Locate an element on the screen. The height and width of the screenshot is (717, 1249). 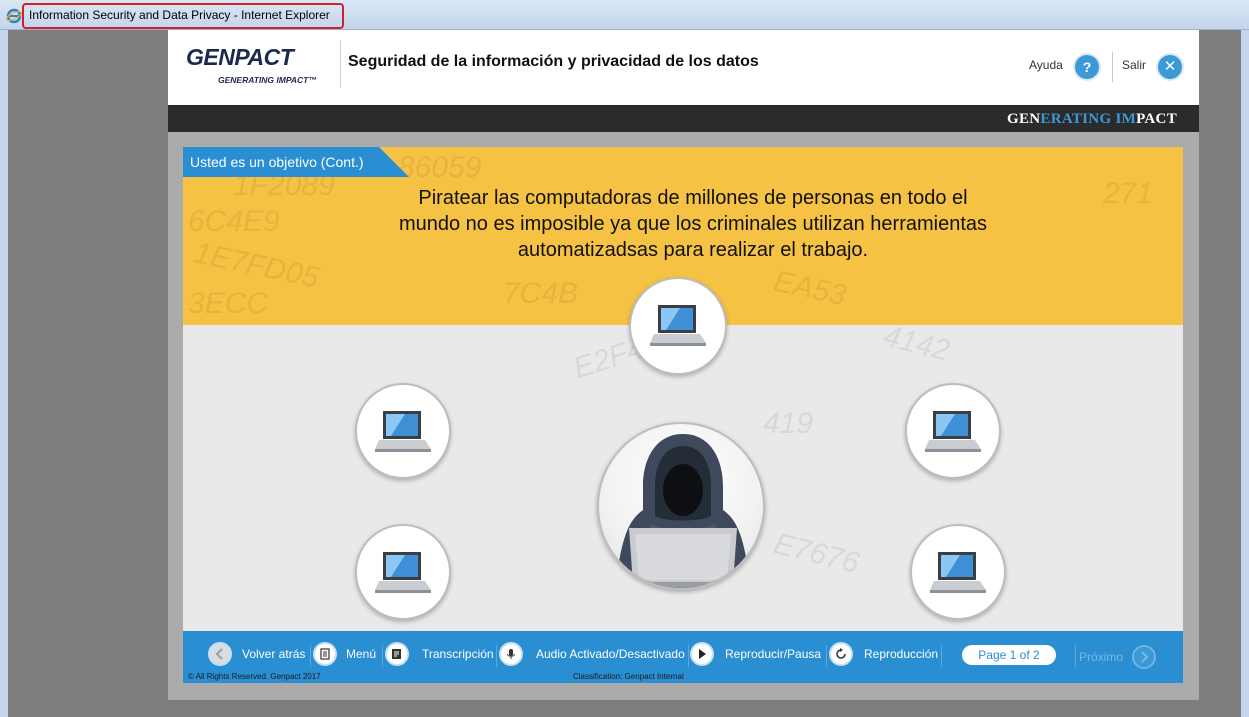
play-icon is located at coordinates (702, 654).